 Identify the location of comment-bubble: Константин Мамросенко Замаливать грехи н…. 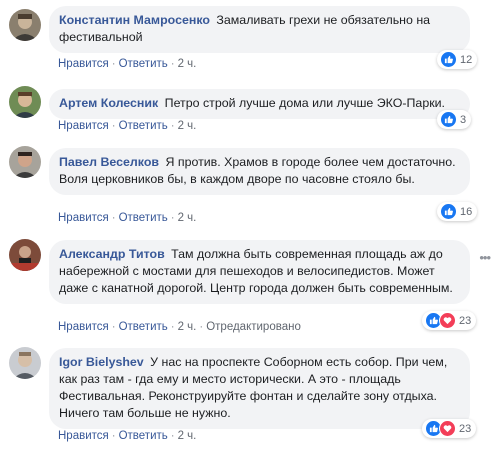
(259, 29).